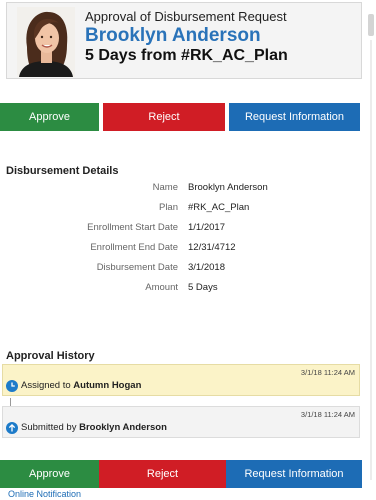 The image size is (376, 500). Describe the element at coordinates (219, 207) in the screenshot. I see `detail-value: #RK_AC_Plan` at that location.